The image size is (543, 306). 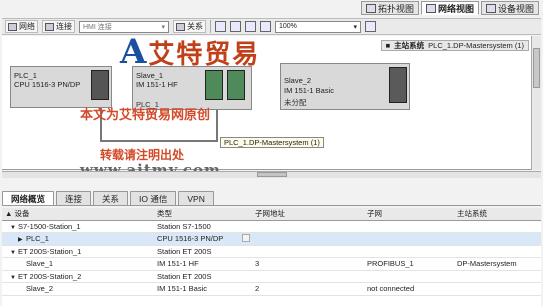 I want to click on network-icon, so click(x=430, y=8).